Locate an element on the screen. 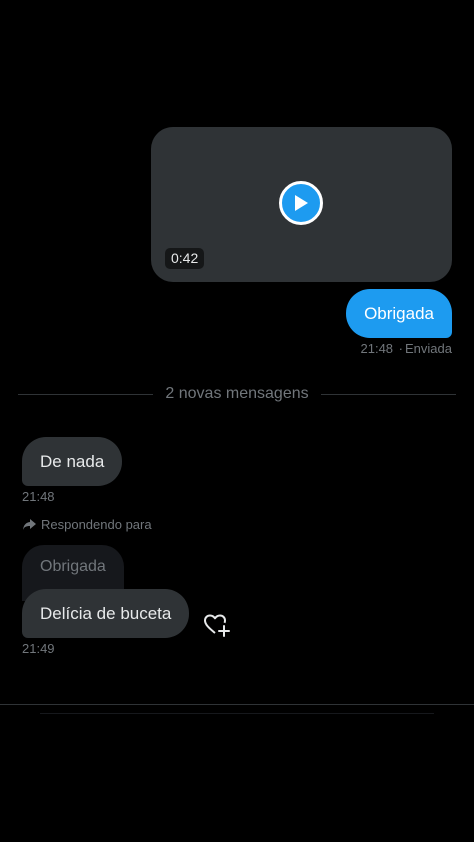 This screenshot has width=474, height=842. incoming-message-bubble: Delícia de buceta is located at coordinates (106, 613).